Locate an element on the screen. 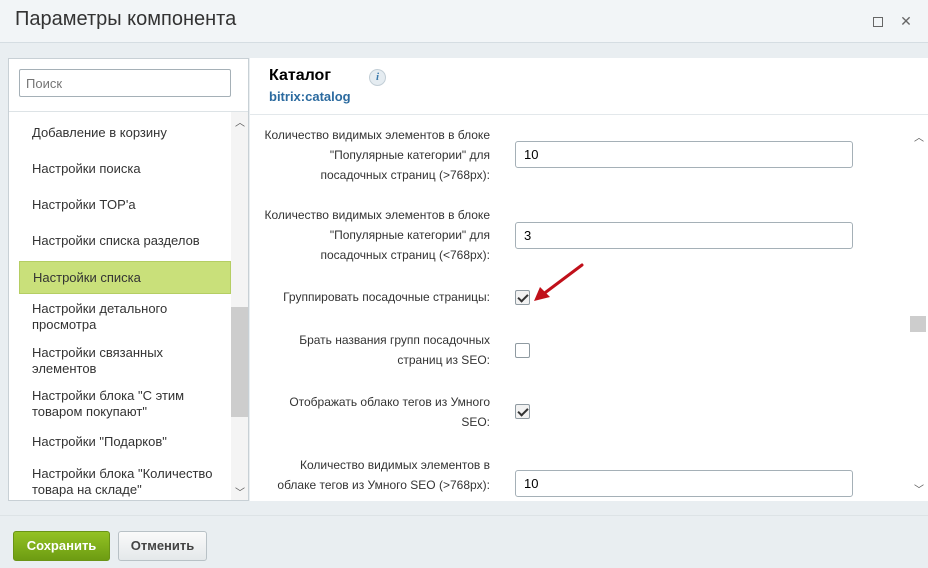 The height and width of the screenshot is (568, 928). popular-categories-mobile-input is located at coordinates (684, 235).